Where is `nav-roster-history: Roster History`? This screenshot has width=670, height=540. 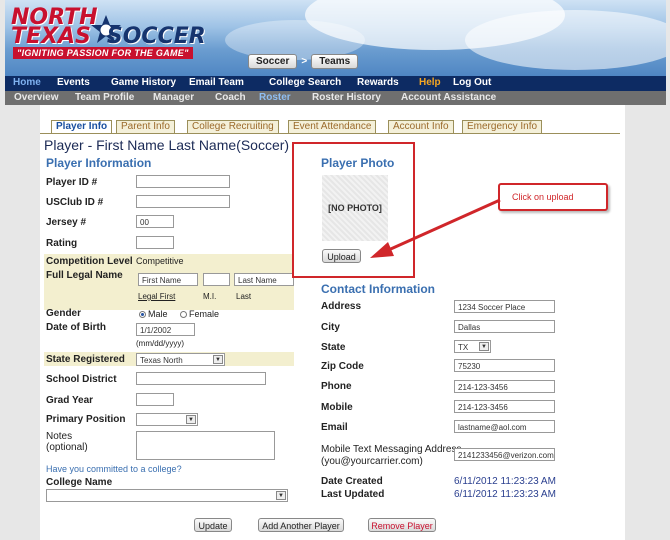 nav-roster-history: Roster History is located at coordinates (346, 97).